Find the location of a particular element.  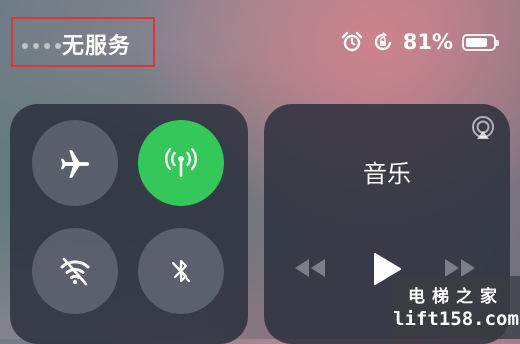

cellular-antenna-icon is located at coordinates (181, 162).